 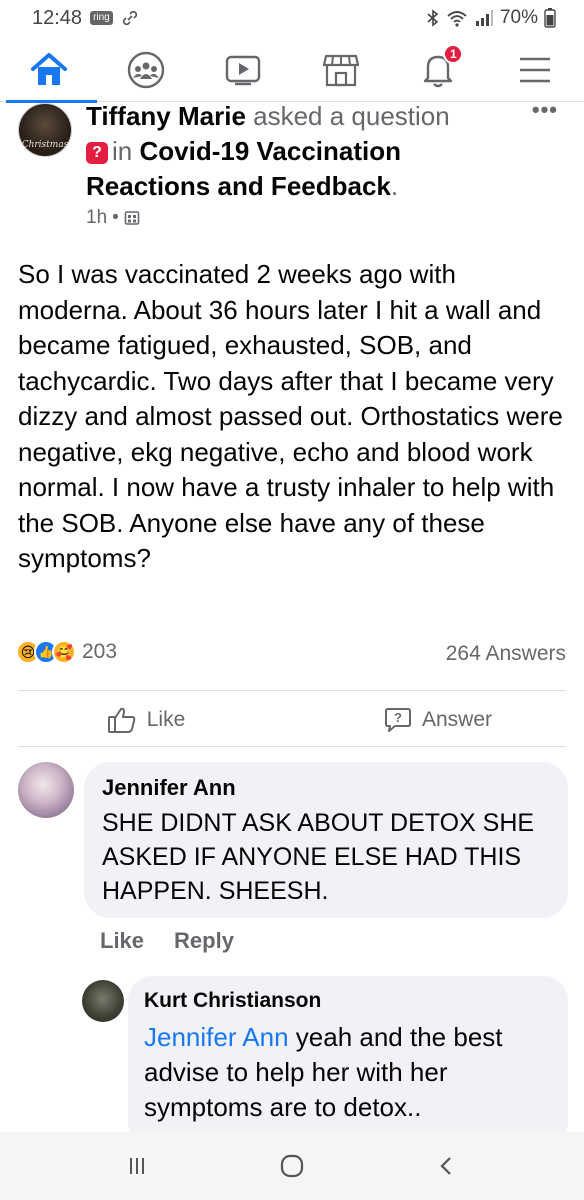 What do you see at coordinates (216, 1037) in the screenshot?
I see `mention-link: Jennifer Ann` at bounding box center [216, 1037].